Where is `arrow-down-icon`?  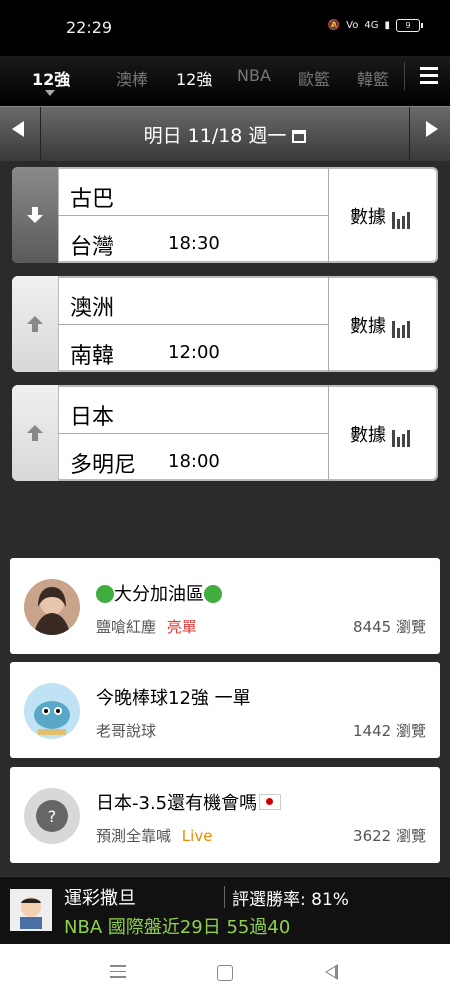 arrow-down-icon is located at coordinates (35, 215).